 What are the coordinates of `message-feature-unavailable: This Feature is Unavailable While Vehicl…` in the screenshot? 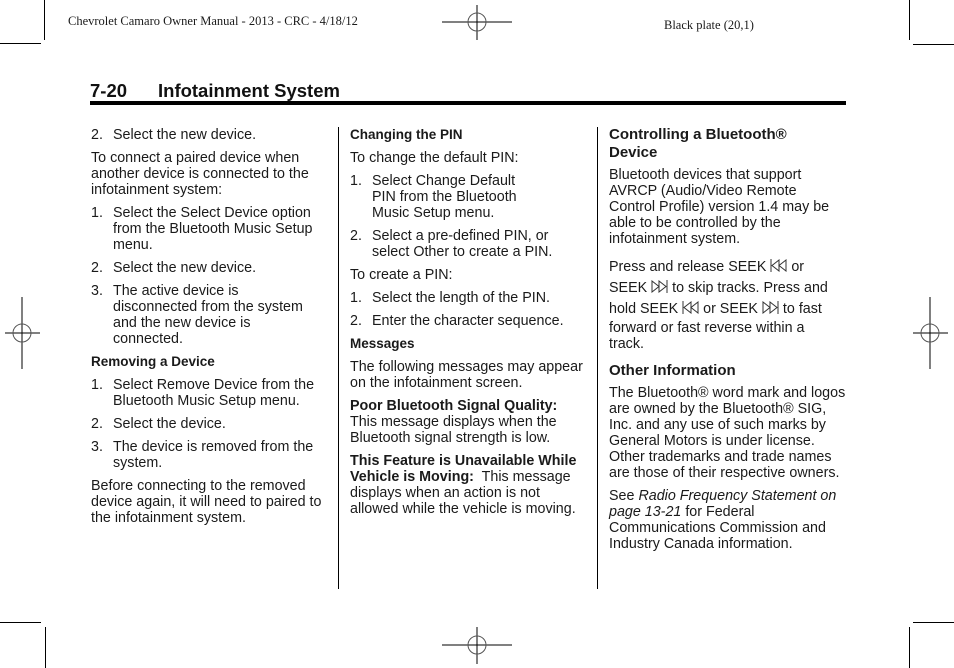 It's located at (469, 485).